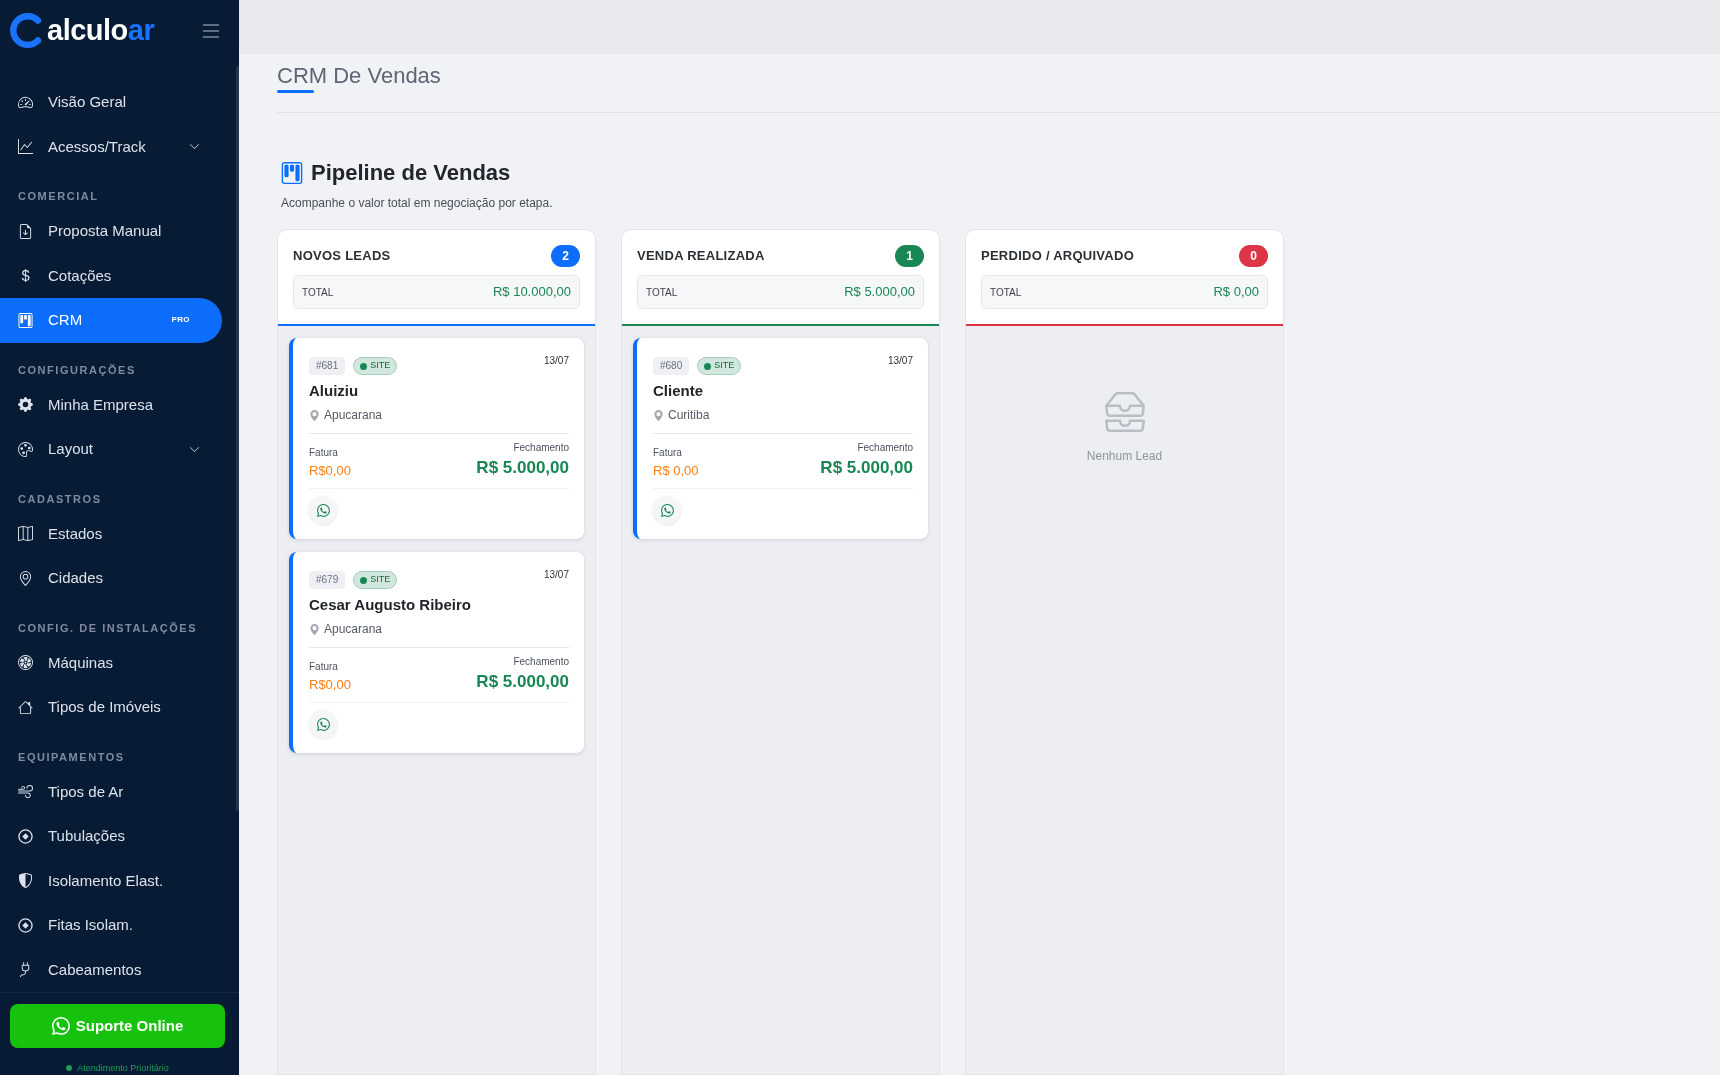 The image size is (1720, 1075). I want to click on nav-item: Cabeamentos, so click(111, 969).